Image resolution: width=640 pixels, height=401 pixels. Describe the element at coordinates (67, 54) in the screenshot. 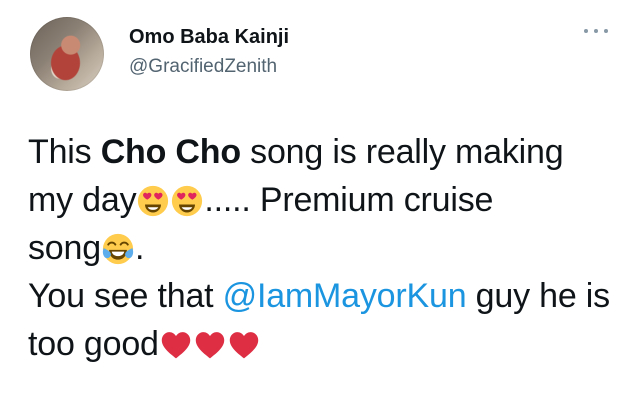

I see `avatar` at that location.